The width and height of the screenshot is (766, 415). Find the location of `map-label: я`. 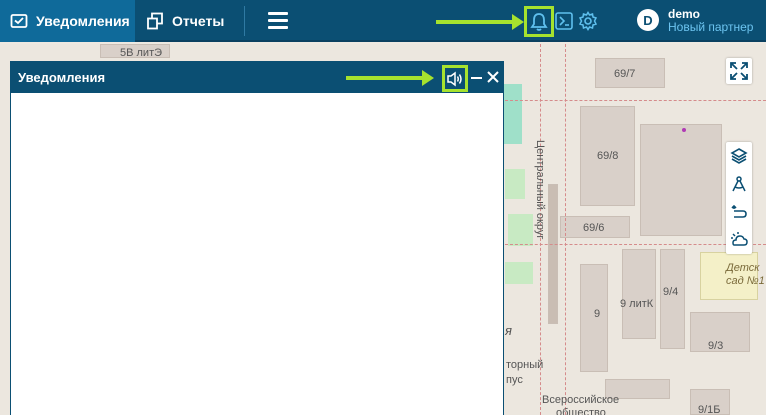

map-label: я is located at coordinates (508, 330).